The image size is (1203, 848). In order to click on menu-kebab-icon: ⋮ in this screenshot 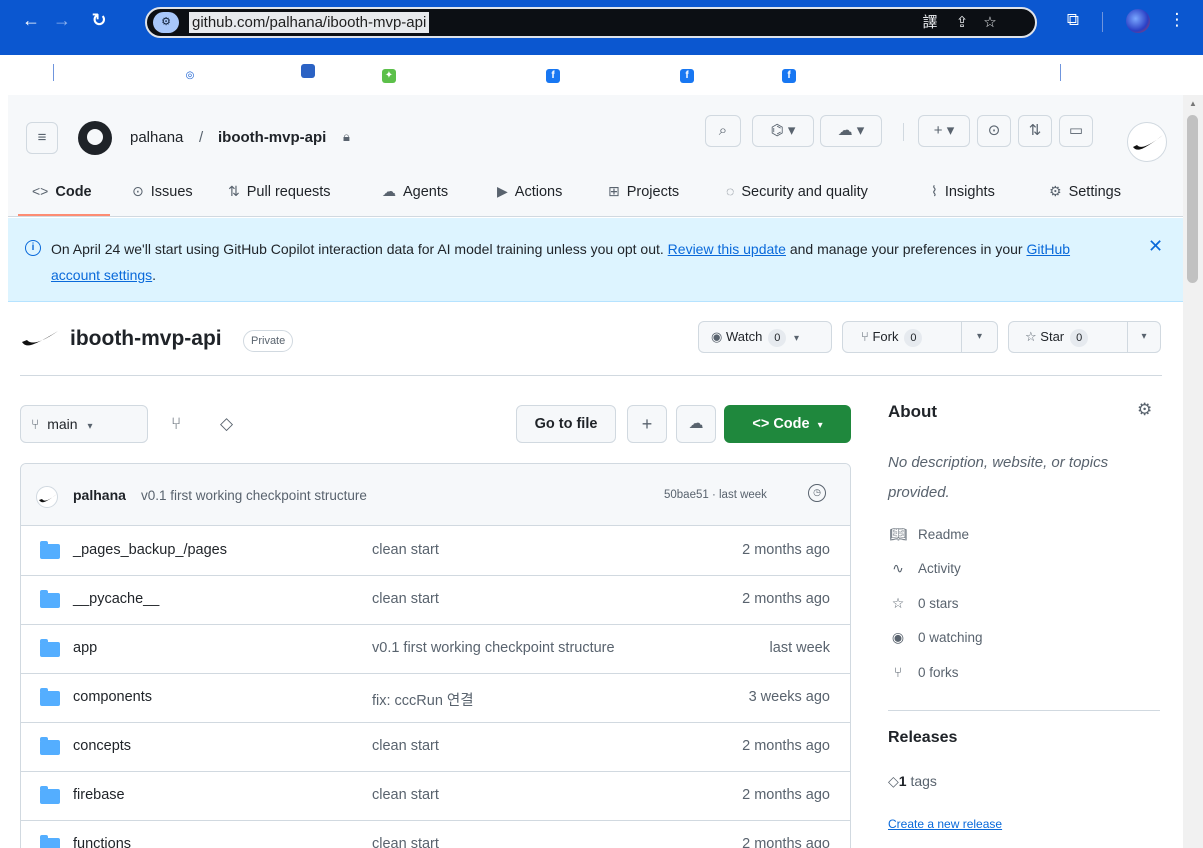, I will do `click(1177, 20)`.